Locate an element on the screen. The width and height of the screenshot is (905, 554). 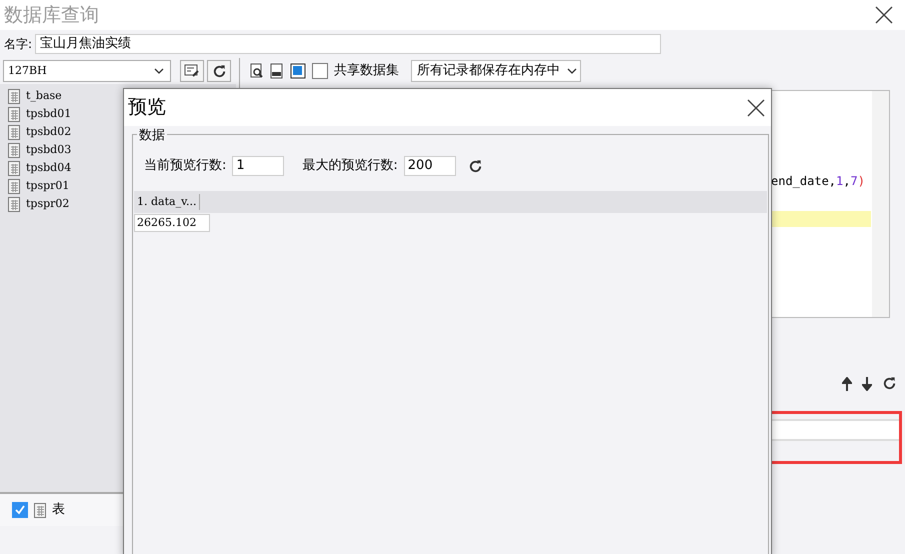
edit-icon is located at coordinates (192, 71).